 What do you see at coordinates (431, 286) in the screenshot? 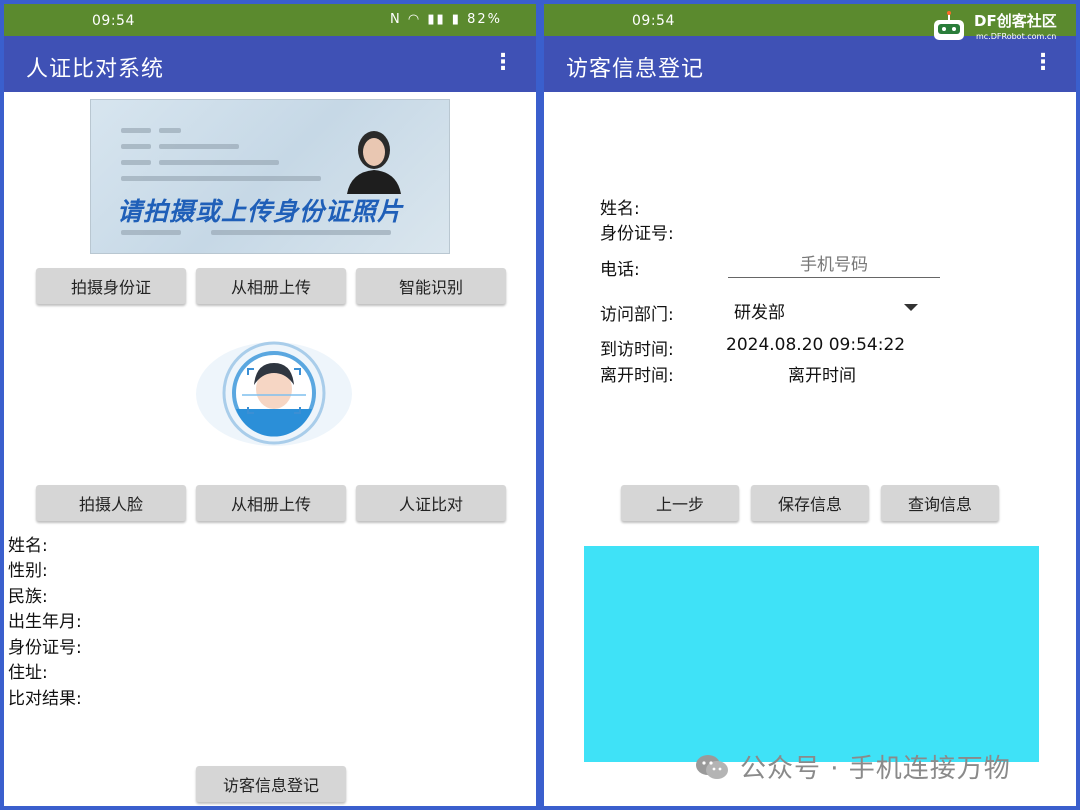
I see `smart-recognize-button: 智能识别` at bounding box center [431, 286].